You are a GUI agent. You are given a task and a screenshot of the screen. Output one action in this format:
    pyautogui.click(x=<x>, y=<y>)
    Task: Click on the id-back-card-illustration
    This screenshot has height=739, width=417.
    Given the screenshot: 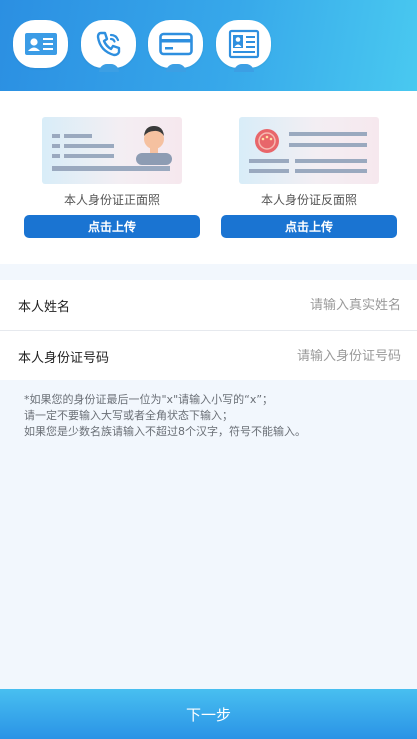 What is the action you would take?
    pyautogui.click(x=309, y=150)
    